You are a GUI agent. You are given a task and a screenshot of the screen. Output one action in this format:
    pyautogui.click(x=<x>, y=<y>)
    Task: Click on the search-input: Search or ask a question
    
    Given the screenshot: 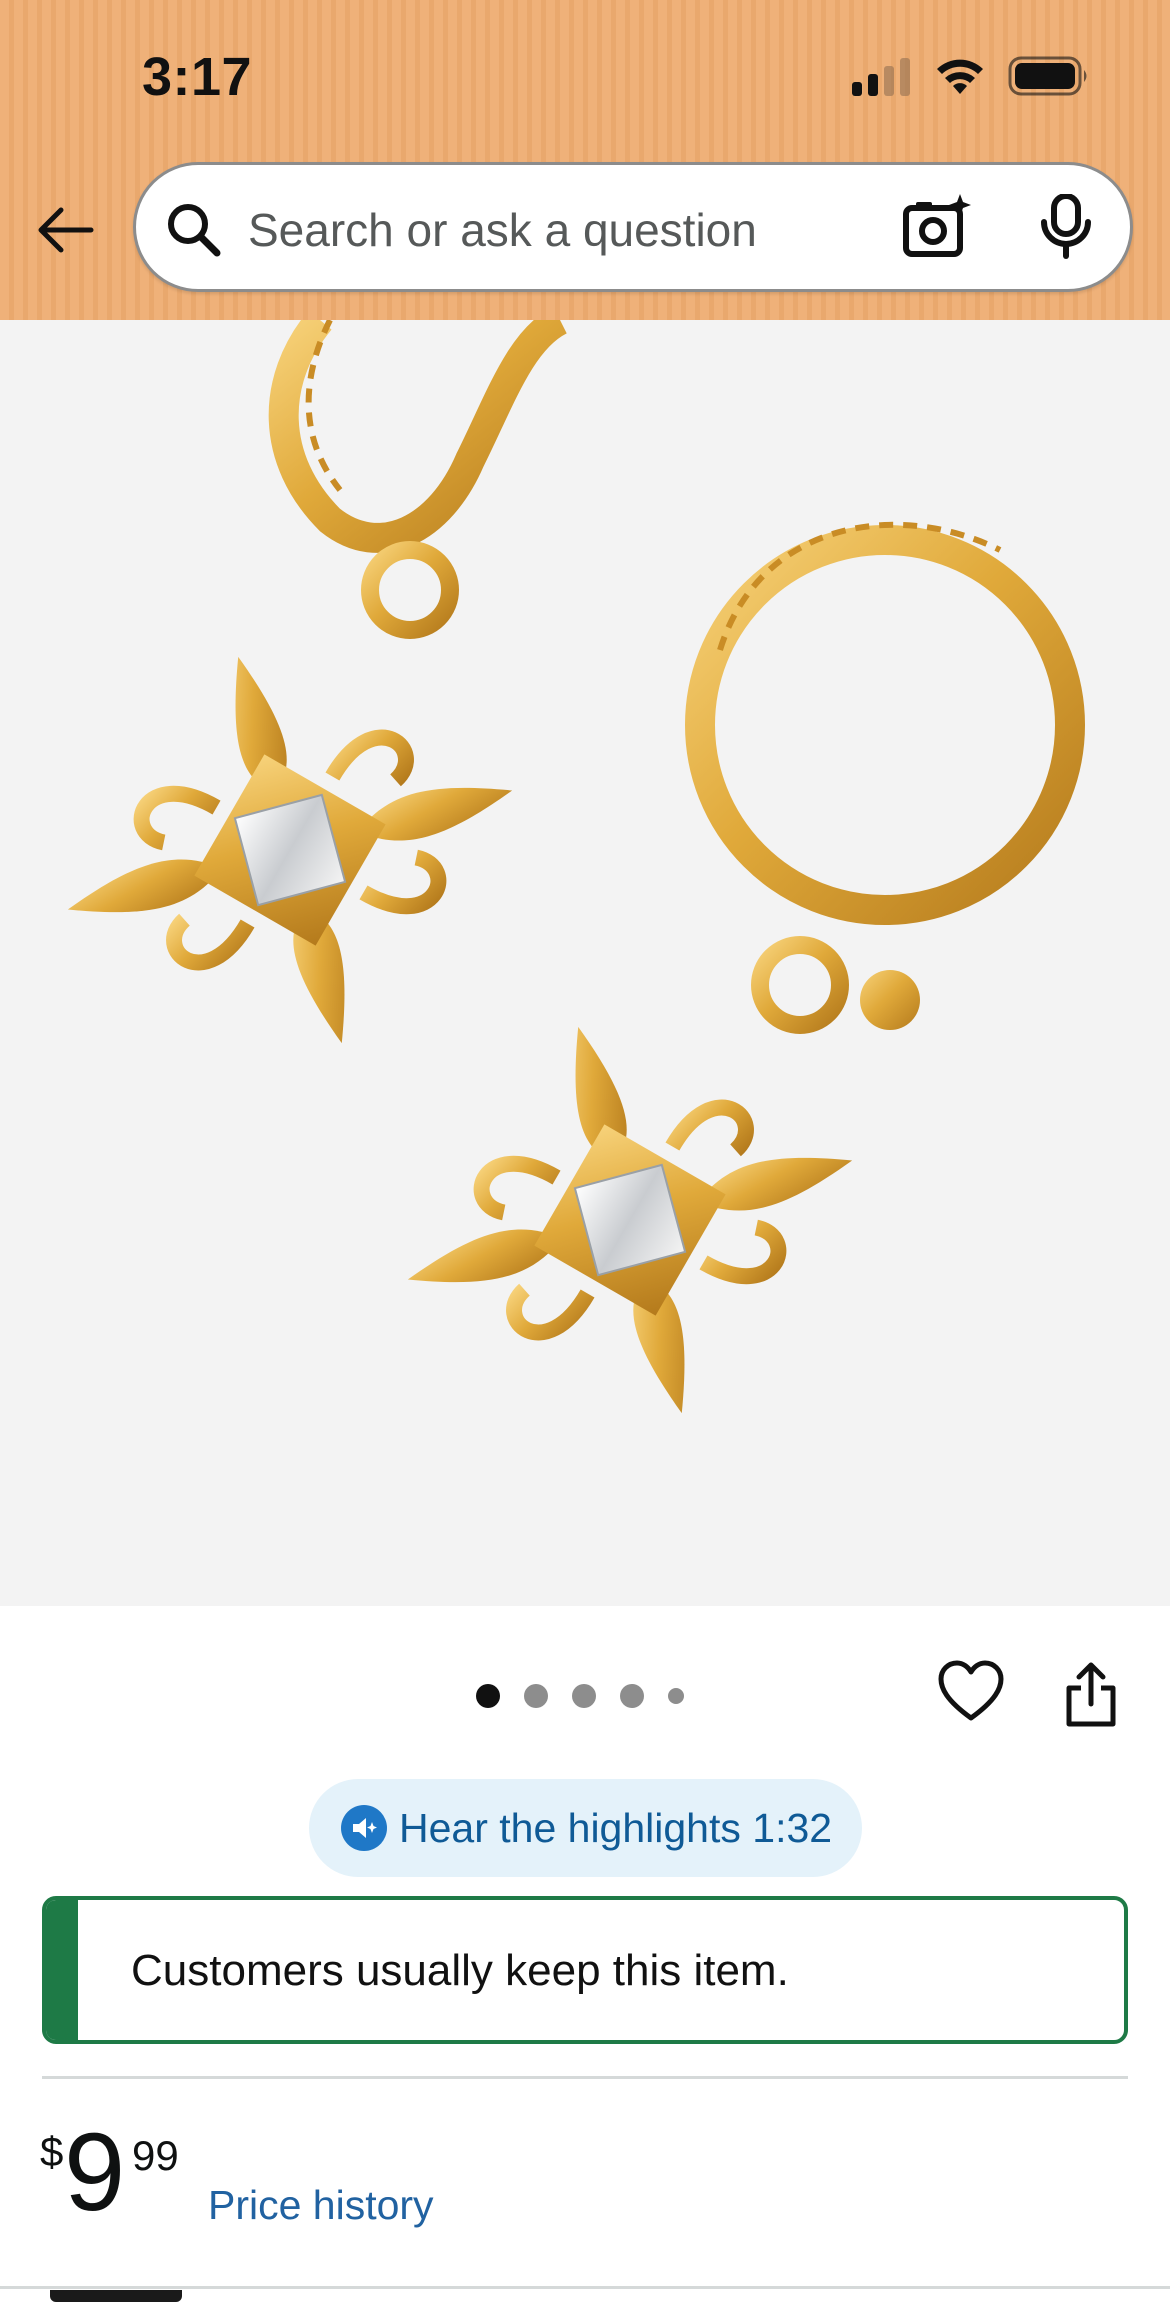 What is the action you would take?
    pyautogui.click(x=502, y=230)
    